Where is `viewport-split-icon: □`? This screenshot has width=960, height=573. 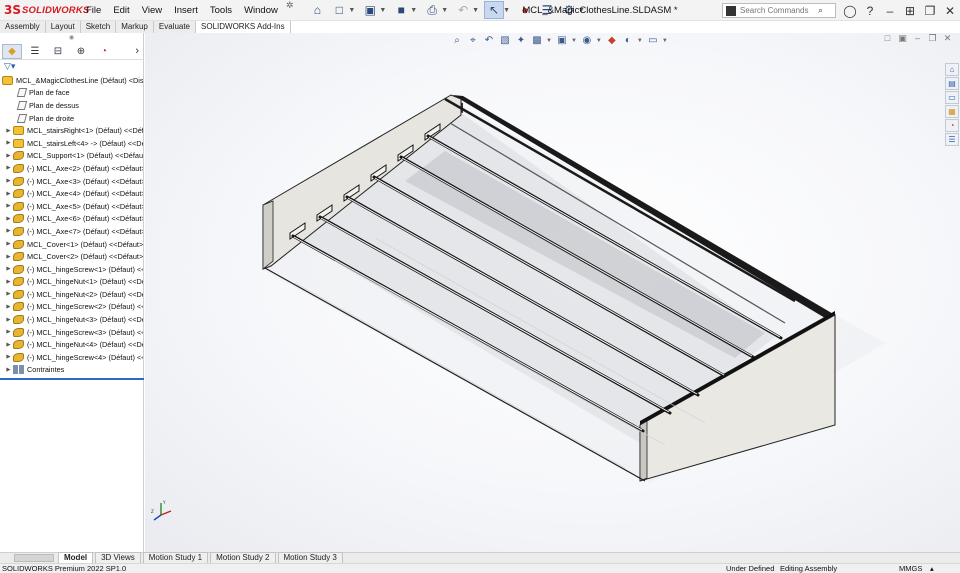
viewport-split-icon: □ is located at coordinates (887, 39).